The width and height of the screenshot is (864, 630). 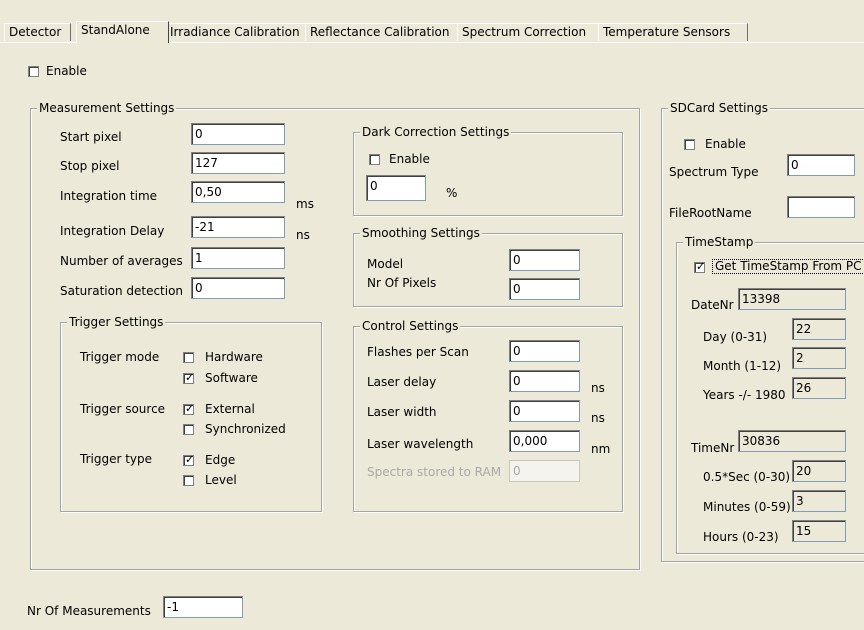 What do you see at coordinates (819, 358) in the screenshot?
I see `month-field: 2` at bounding box center [819, 358].